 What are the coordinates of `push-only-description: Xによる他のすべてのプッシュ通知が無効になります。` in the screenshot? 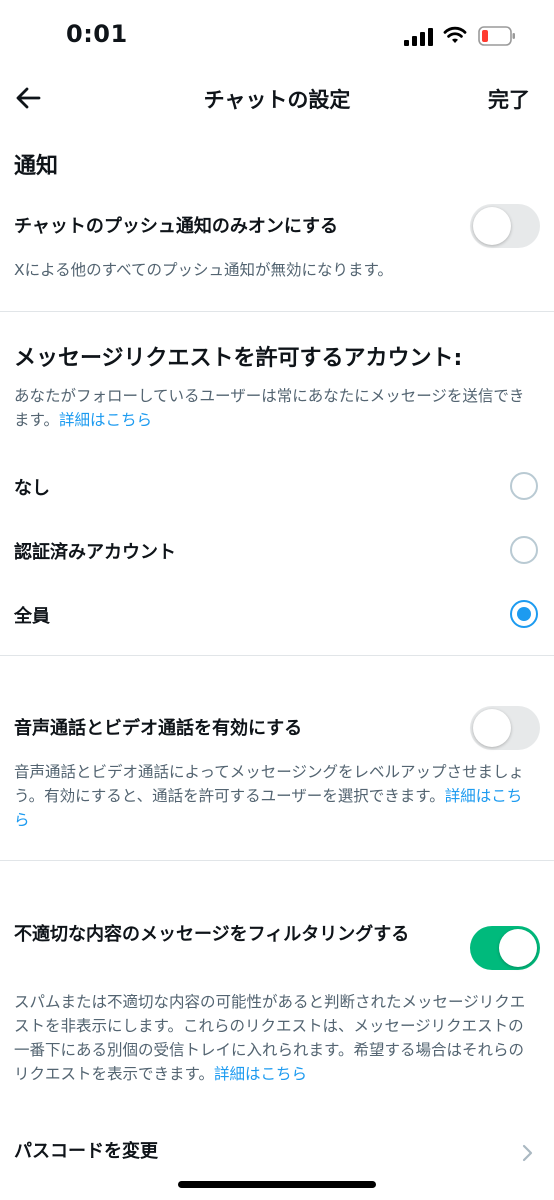 It's located at (203, 270).